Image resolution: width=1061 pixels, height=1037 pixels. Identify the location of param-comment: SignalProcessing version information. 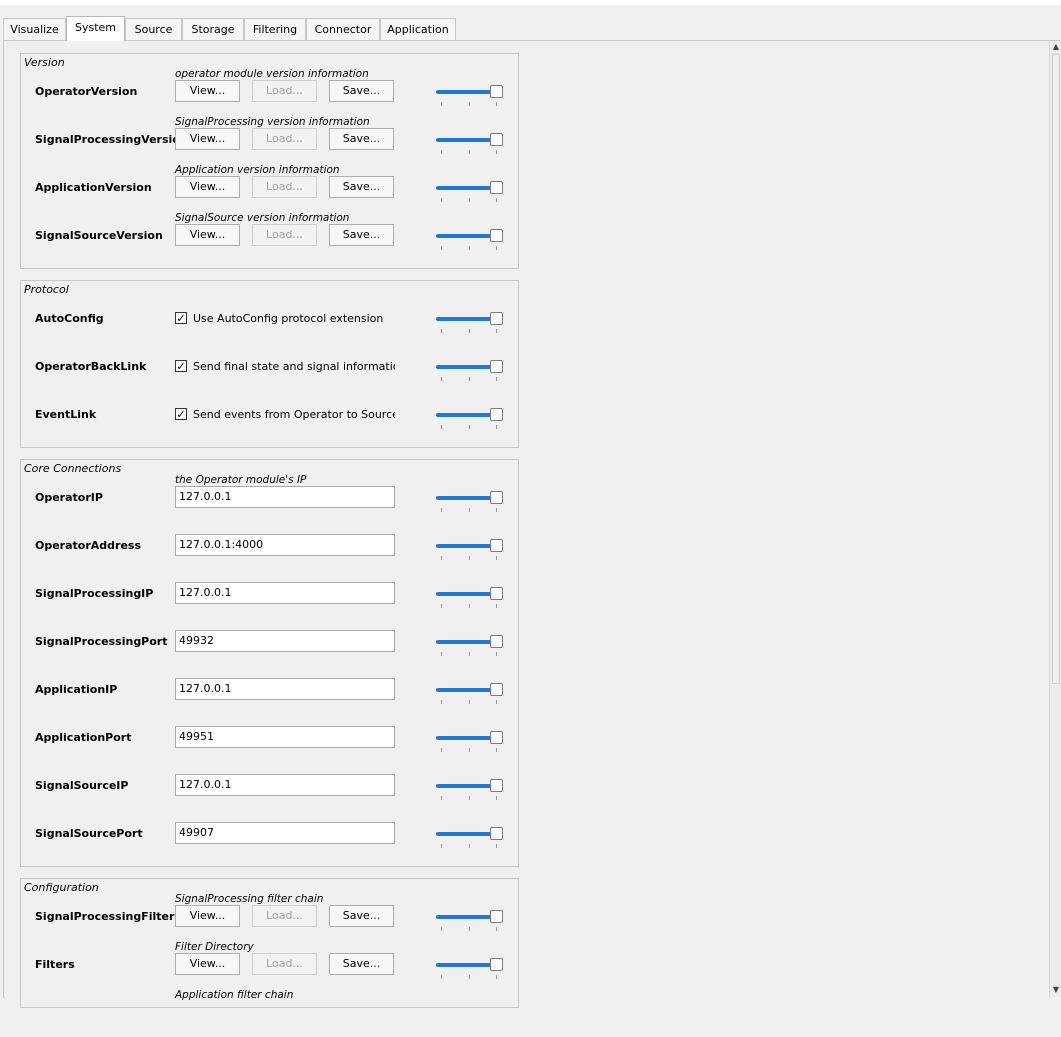
(272, 122).